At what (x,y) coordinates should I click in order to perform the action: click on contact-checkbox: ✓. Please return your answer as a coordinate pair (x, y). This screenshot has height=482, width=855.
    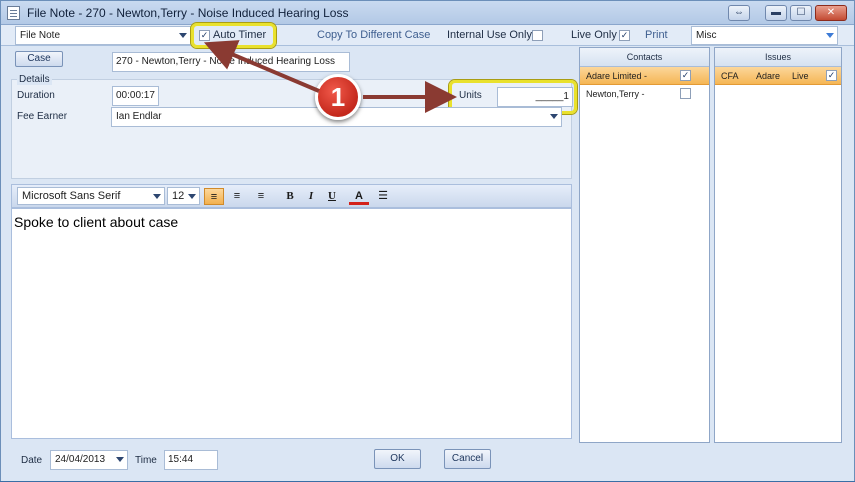
    Looking at the image, I should click on (685, 75).